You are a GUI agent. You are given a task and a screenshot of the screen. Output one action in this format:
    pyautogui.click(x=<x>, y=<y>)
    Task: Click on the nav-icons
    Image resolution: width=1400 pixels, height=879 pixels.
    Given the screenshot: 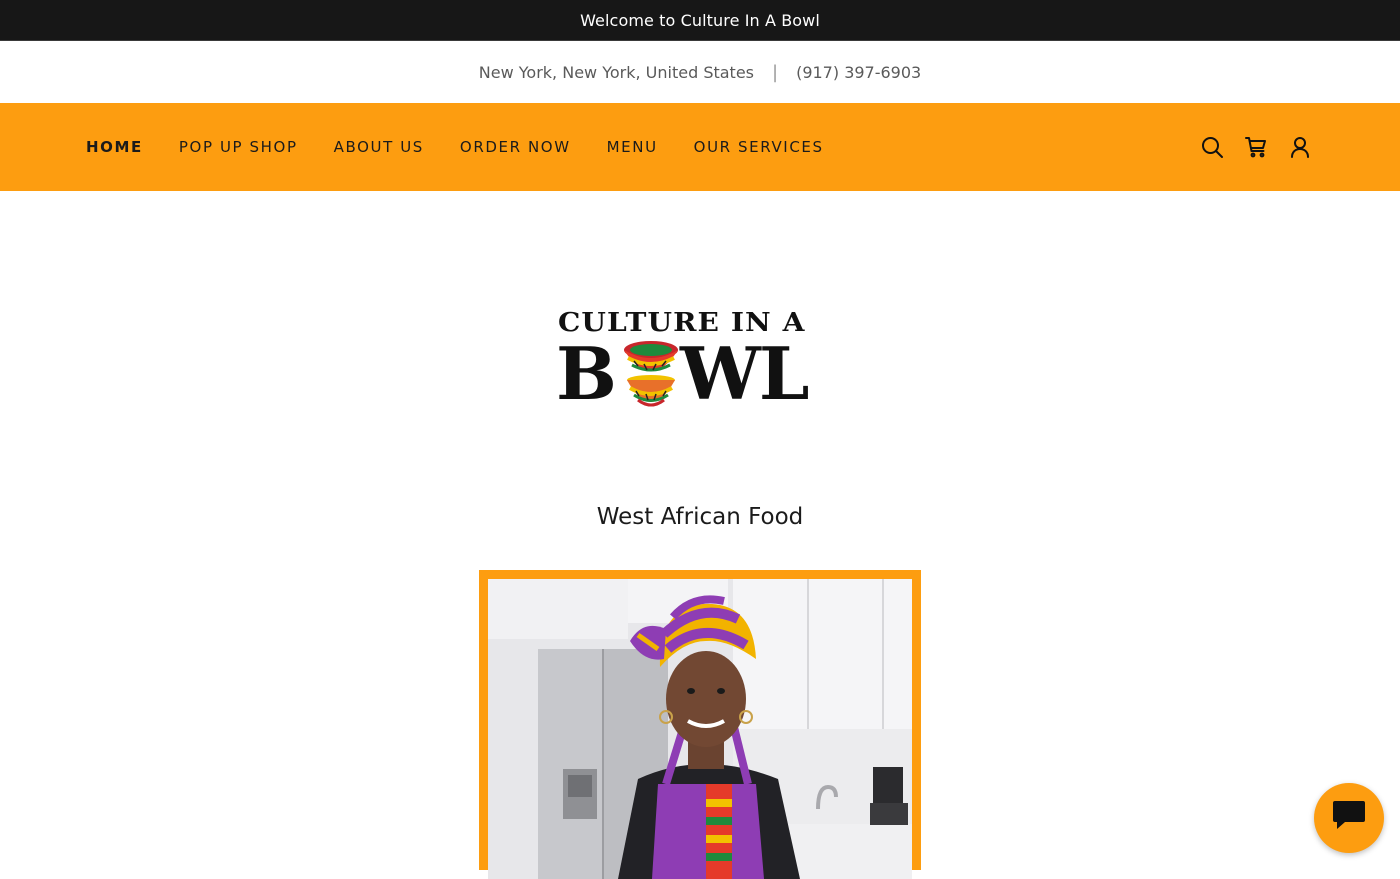 What is the action you would take?
    pyautogui.click(x=1256, y=147)
    